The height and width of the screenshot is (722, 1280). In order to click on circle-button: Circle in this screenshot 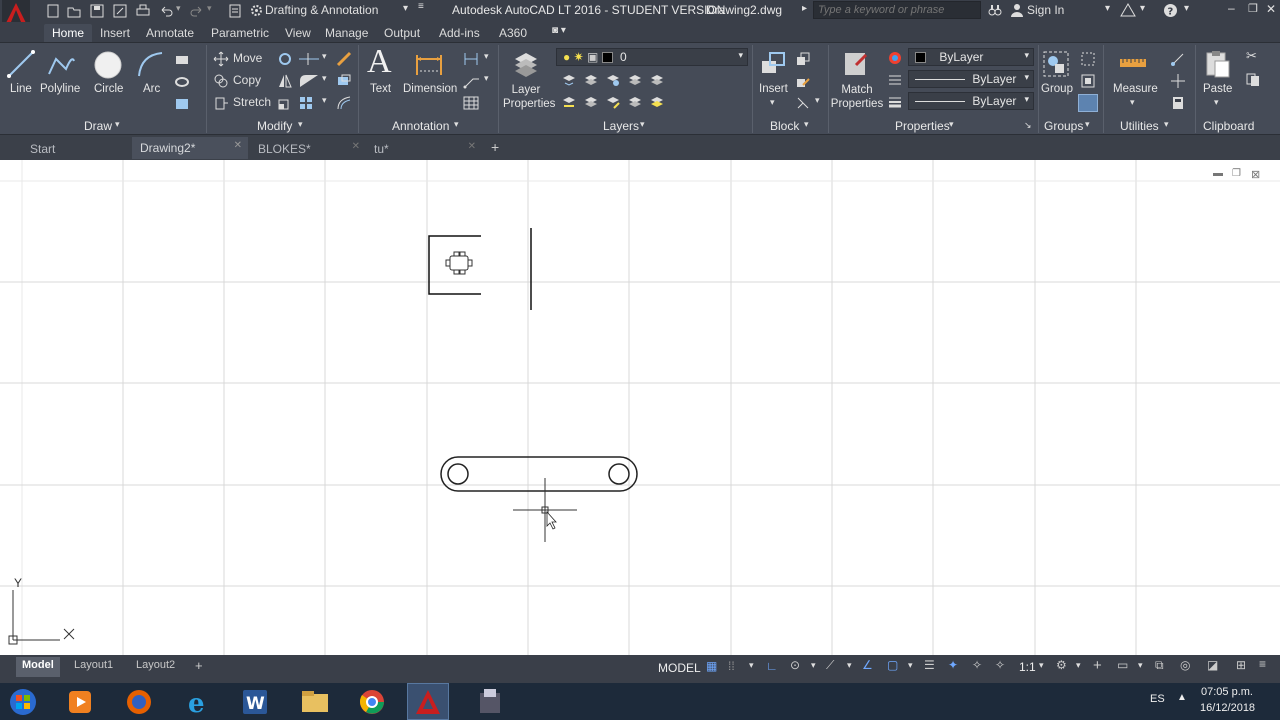, I will do `click(108, 89)`.